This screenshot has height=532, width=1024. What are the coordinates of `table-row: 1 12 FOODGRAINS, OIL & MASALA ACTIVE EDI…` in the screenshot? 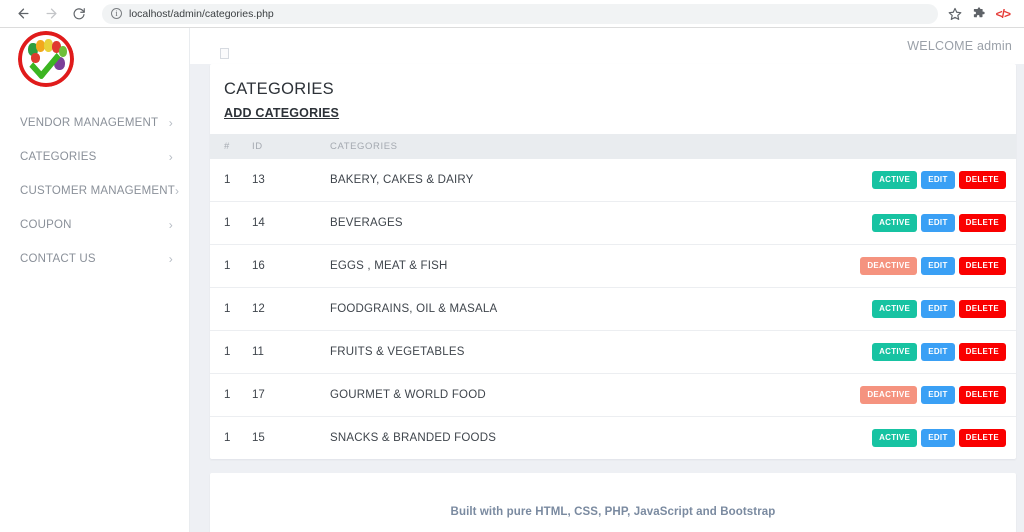 It's located at (613, 309).